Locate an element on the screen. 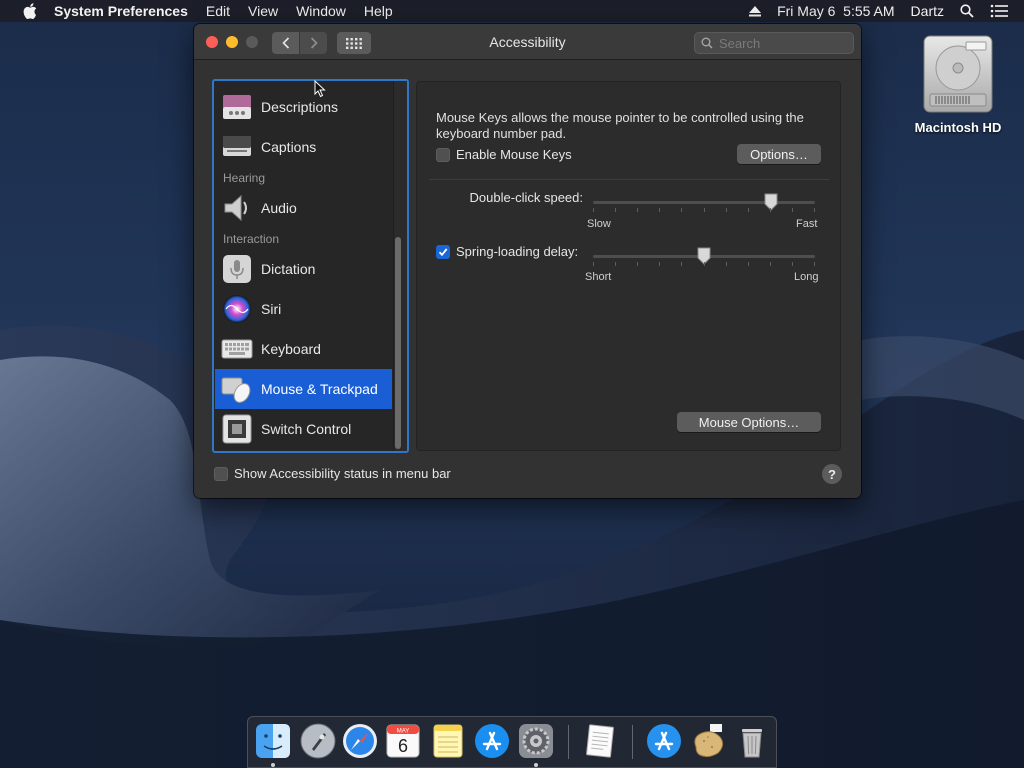 This screenshot has height=768, width=1024. sidebar-item-siri: Siri is located at coordinates (303, 309).